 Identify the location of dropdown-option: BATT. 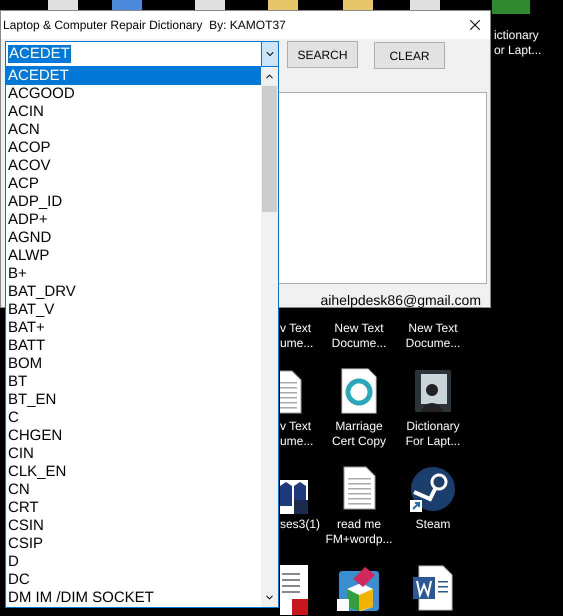
(133, 346).